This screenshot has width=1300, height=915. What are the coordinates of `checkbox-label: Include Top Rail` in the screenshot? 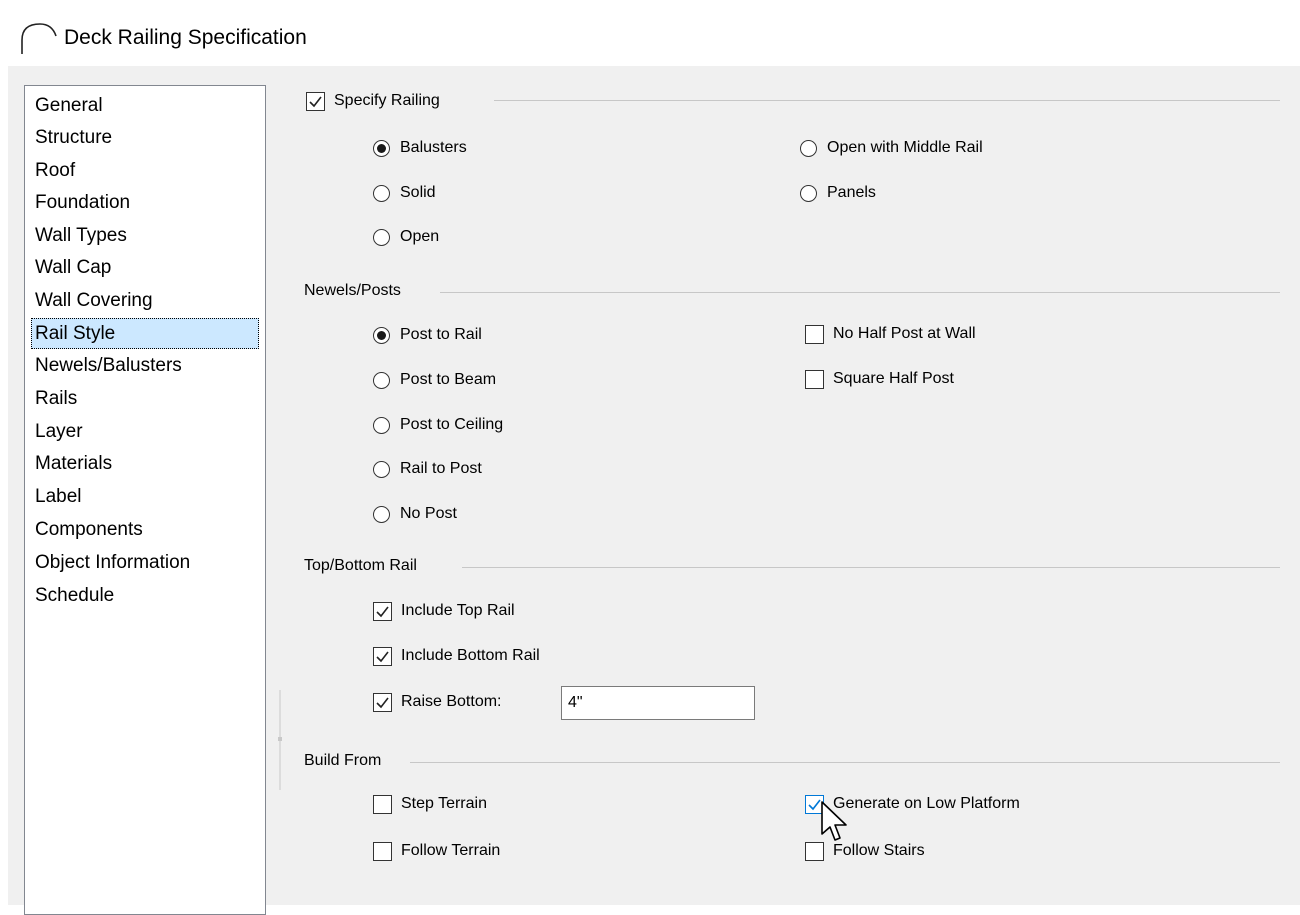 It's located at (458, 610).